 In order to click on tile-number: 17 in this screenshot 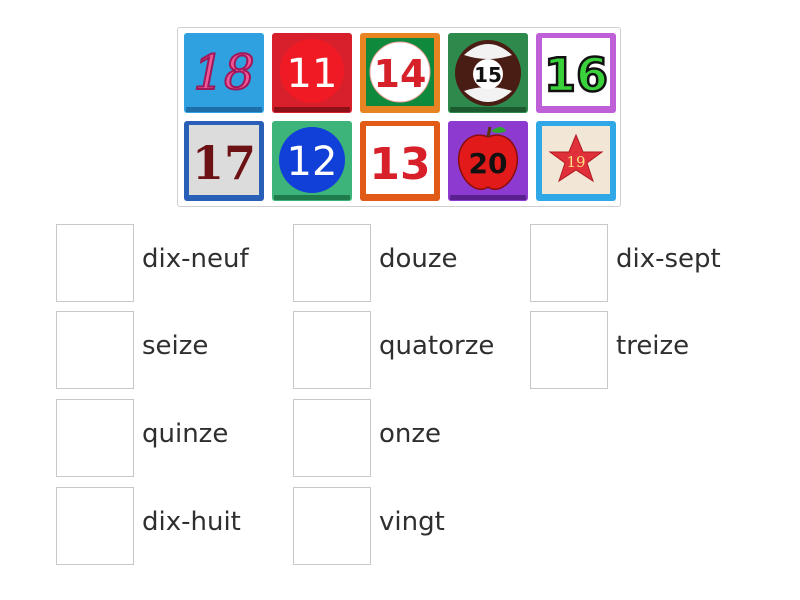, I will do `click(224, 163)`.